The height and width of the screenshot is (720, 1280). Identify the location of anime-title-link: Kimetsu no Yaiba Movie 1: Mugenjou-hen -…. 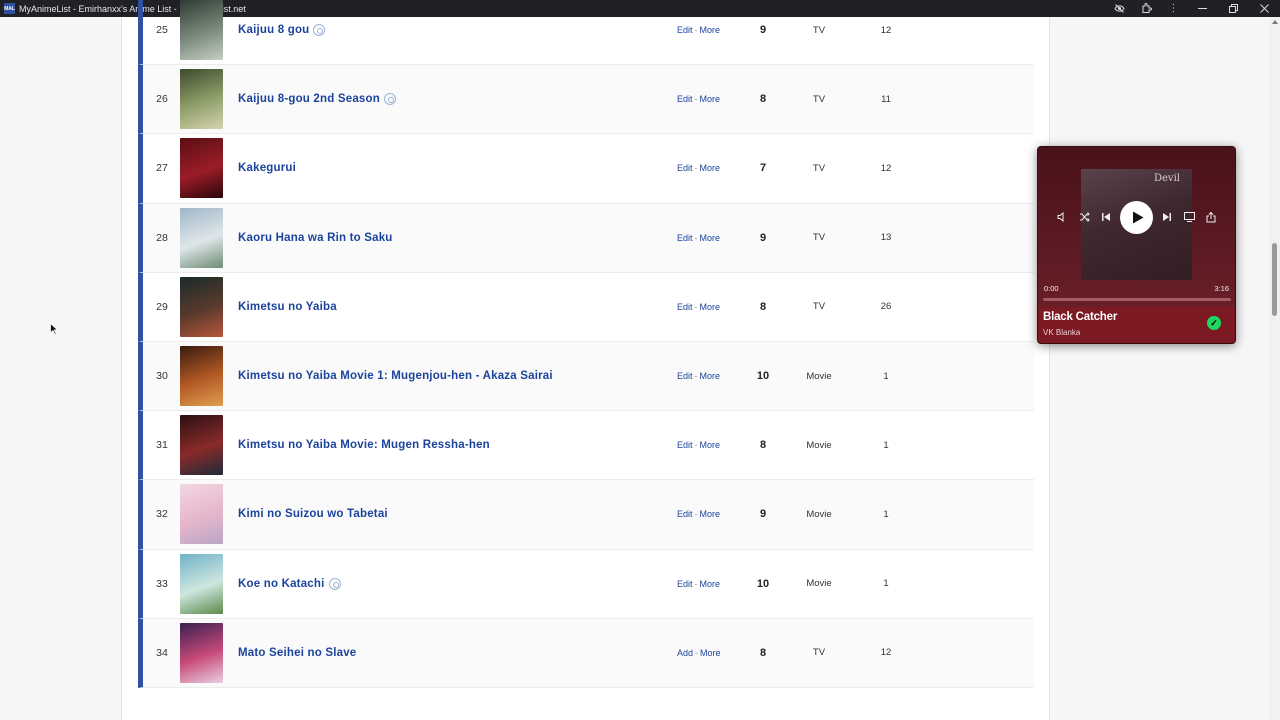
(395, 376).